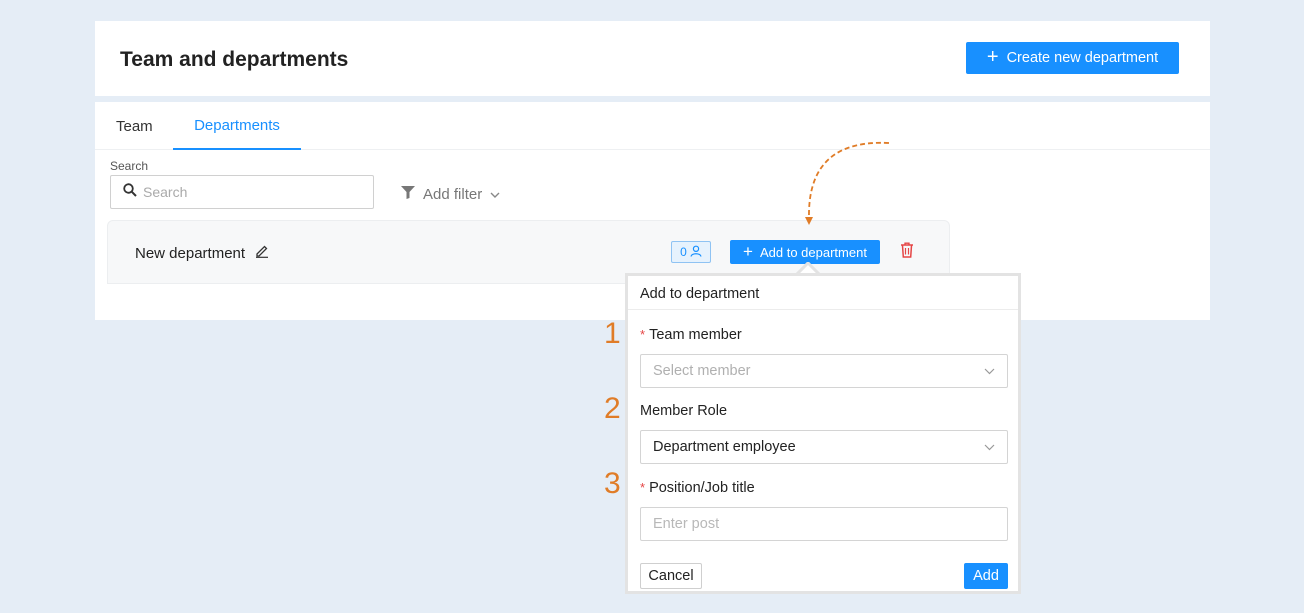 The height and width of the screenshot is (613, 1304). Describe the element at coordinates (190, 253) in the screenshot. I see `department-name-text: New department` at that location.